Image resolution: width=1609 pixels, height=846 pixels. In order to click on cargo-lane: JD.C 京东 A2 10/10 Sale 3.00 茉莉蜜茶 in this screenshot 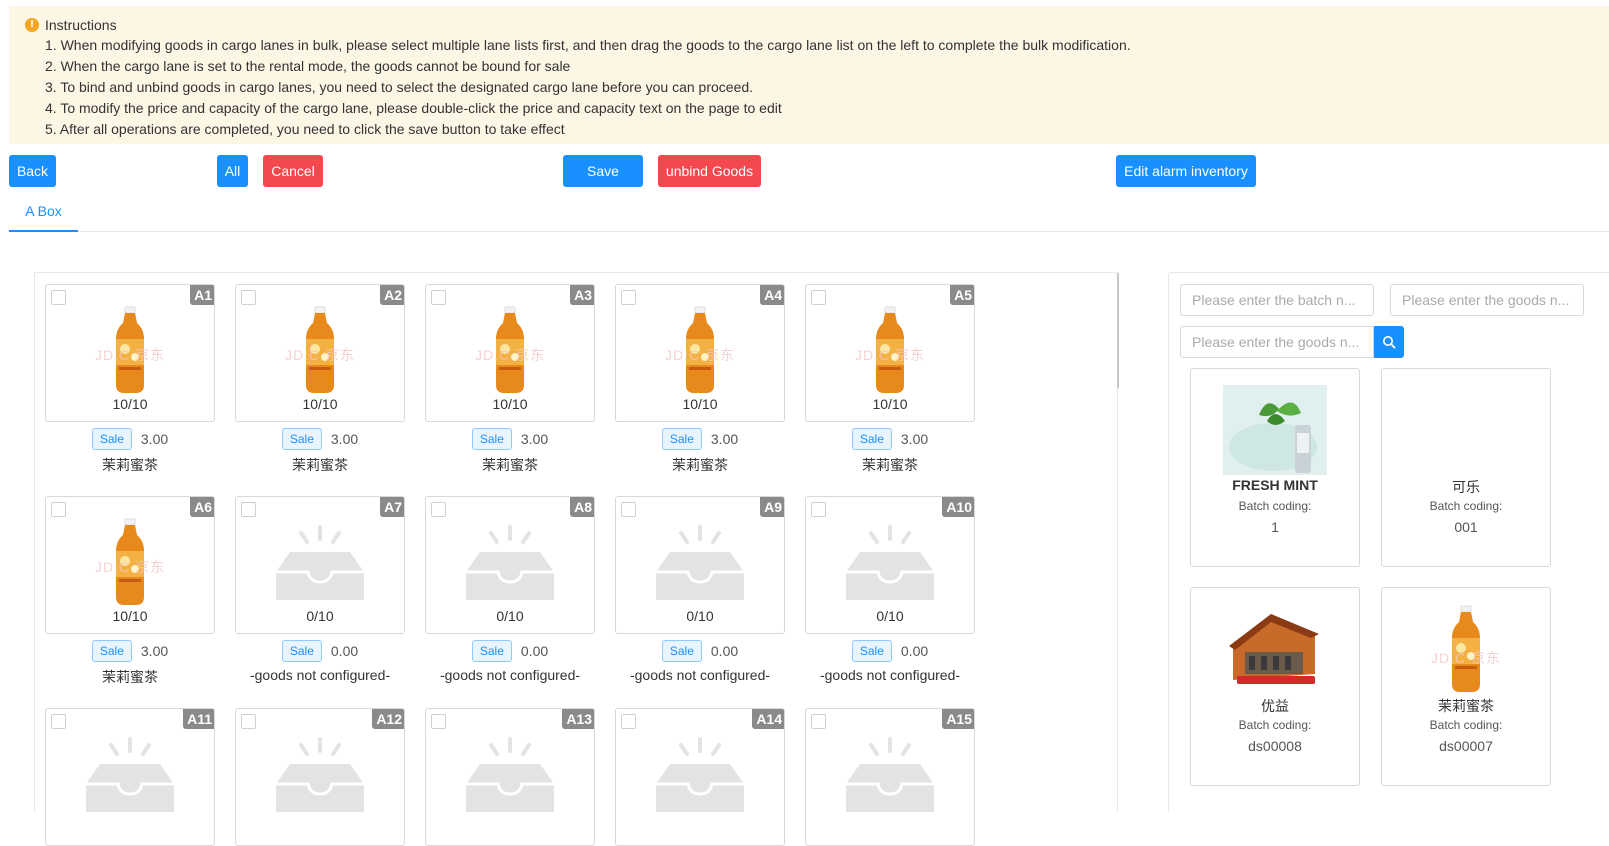, I will do `click(320, 379)`.